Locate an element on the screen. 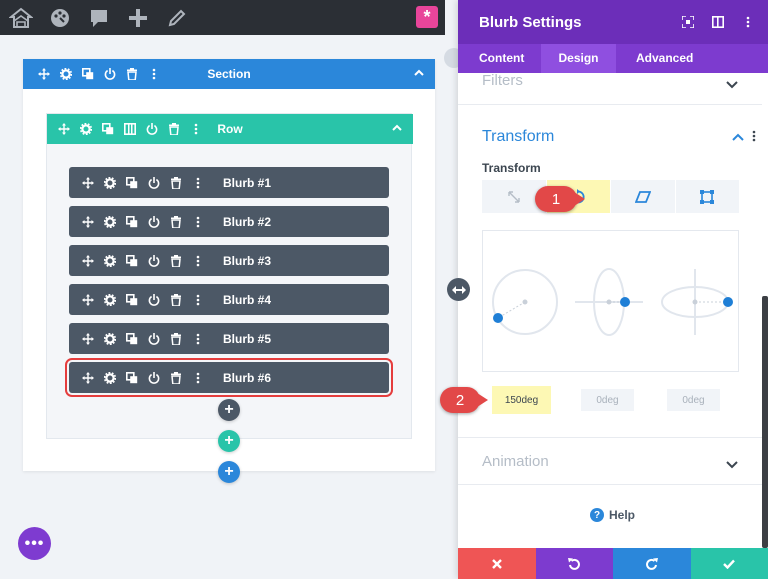  tab-advanced: Advanced is located at coordinates (654, 58).